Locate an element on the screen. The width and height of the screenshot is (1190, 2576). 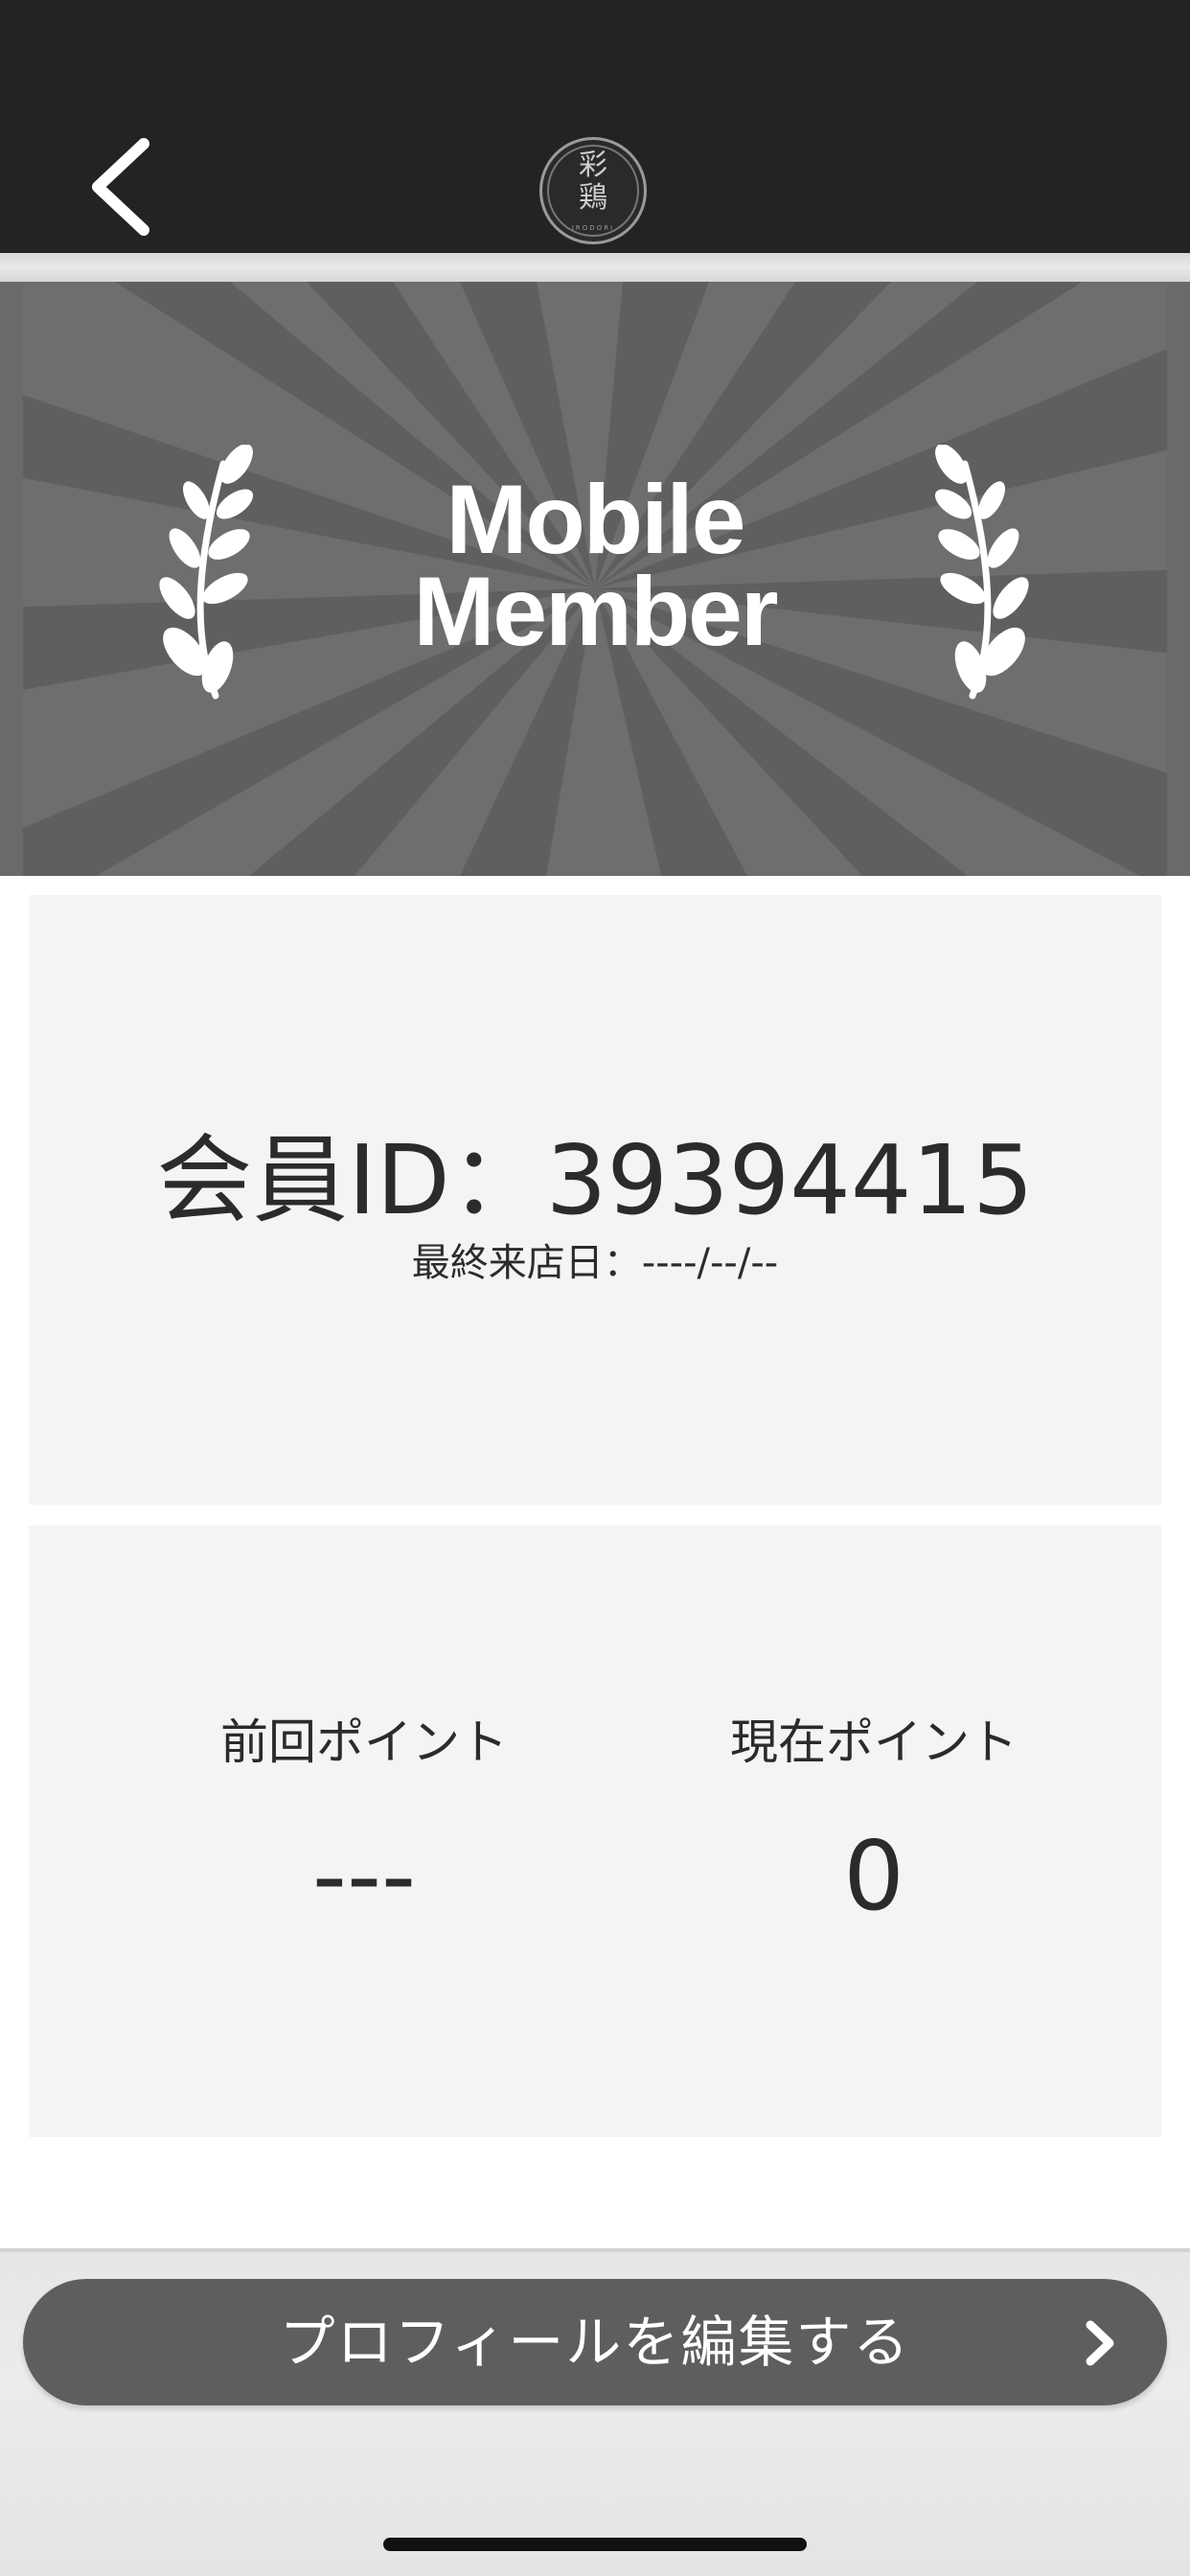
store-logo: 彩 鶏 IRODORI is located at coordinates (593, 190).